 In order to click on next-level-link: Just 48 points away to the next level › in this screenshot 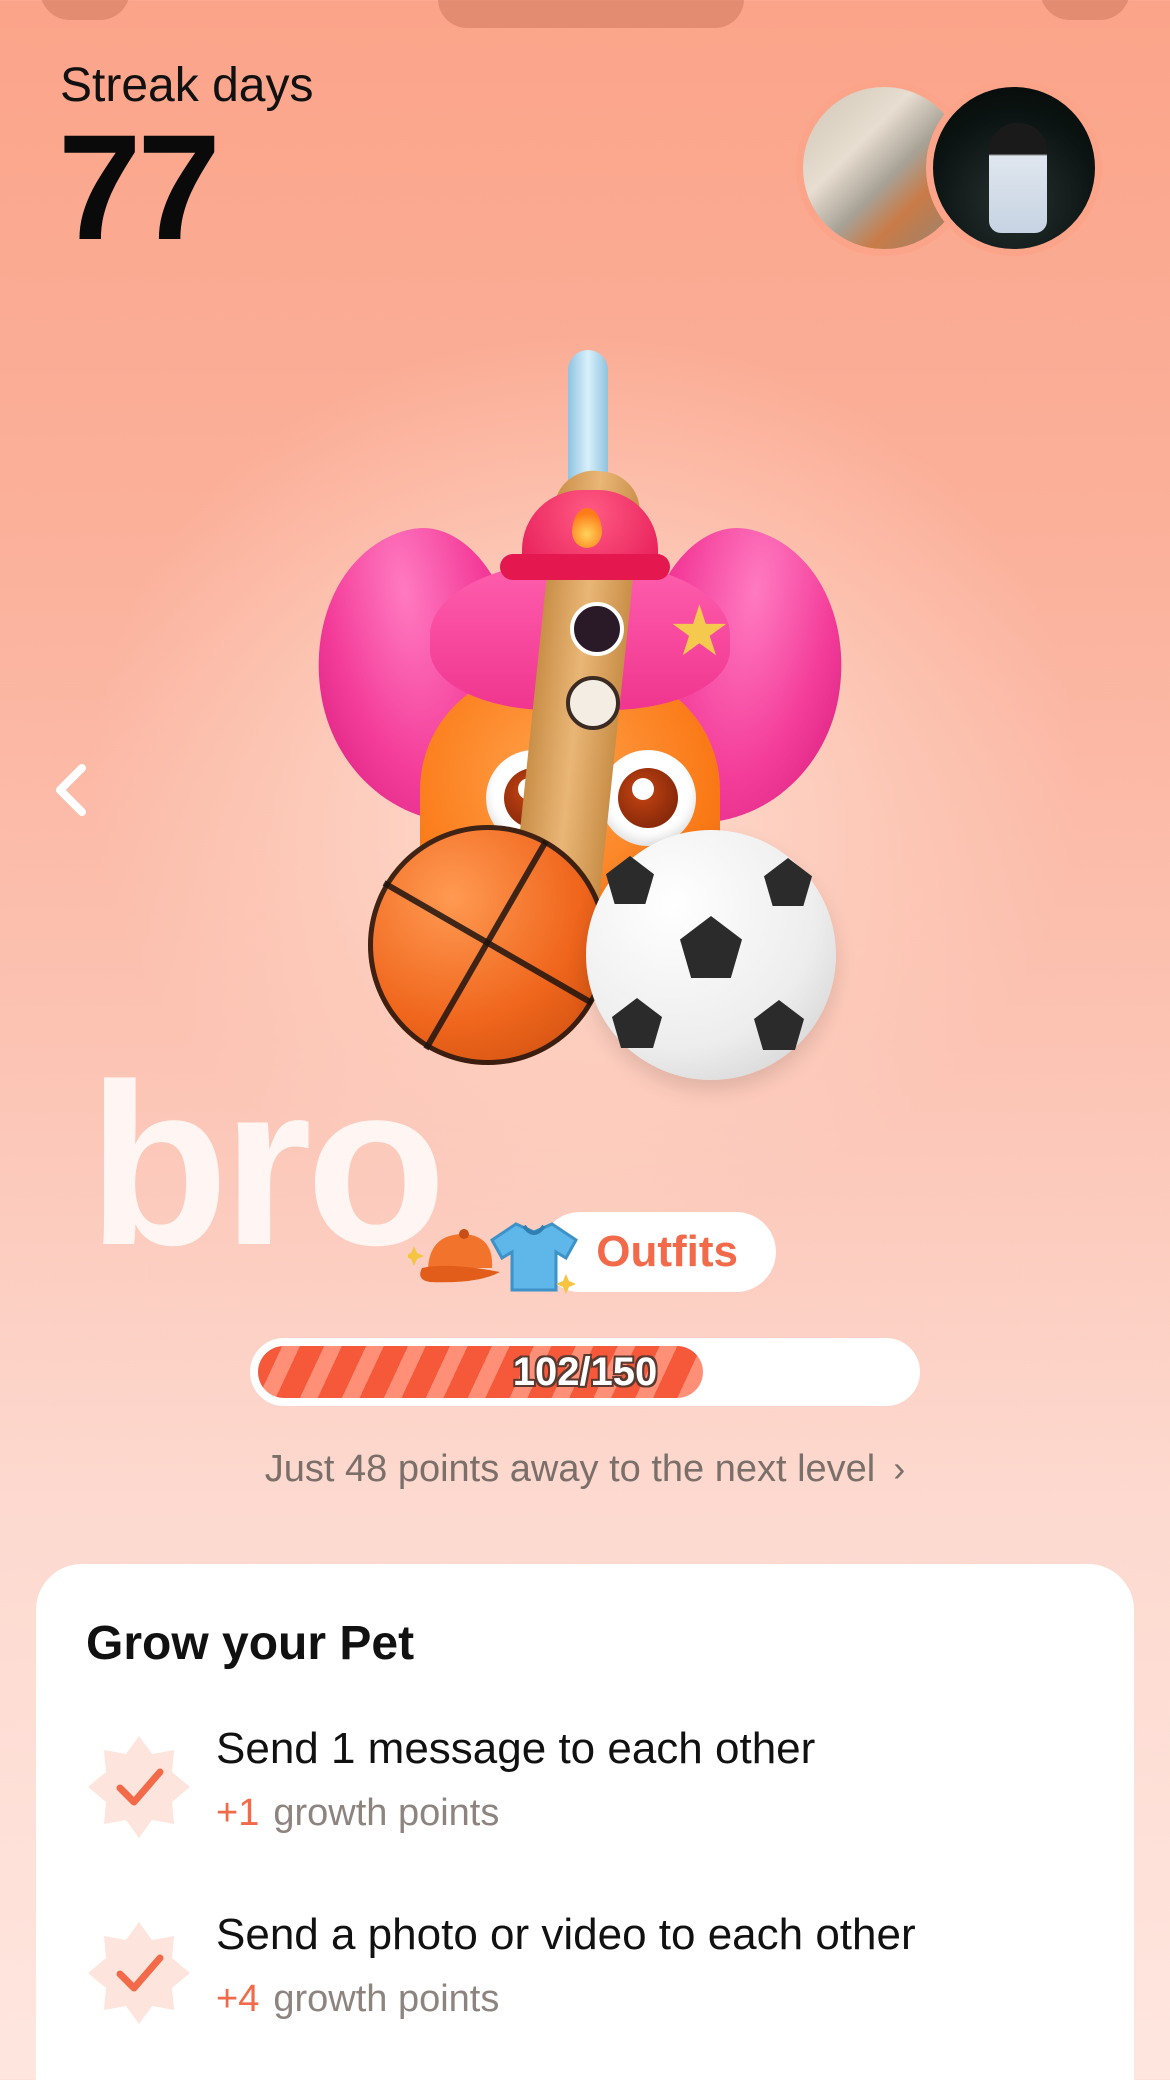, I will do `click(585, 1469)`.